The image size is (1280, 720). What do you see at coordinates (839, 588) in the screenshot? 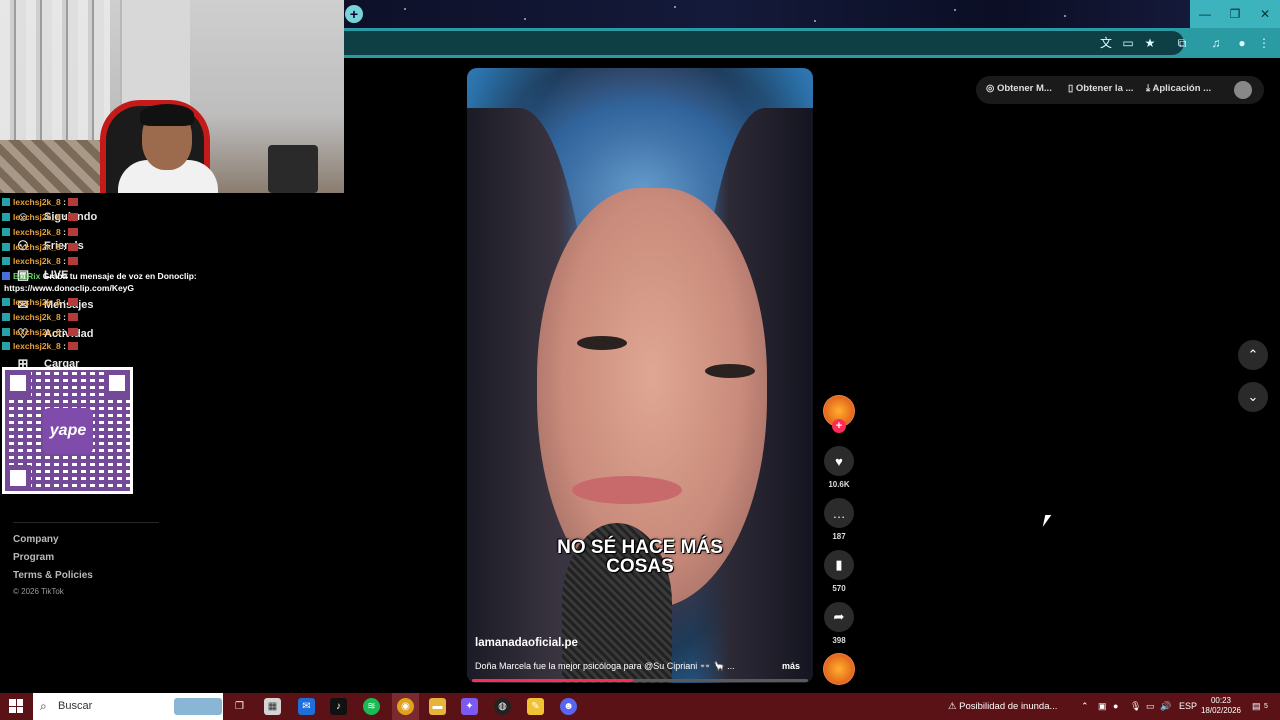
I see `save-count: 570` at bounding box center [839, 588].